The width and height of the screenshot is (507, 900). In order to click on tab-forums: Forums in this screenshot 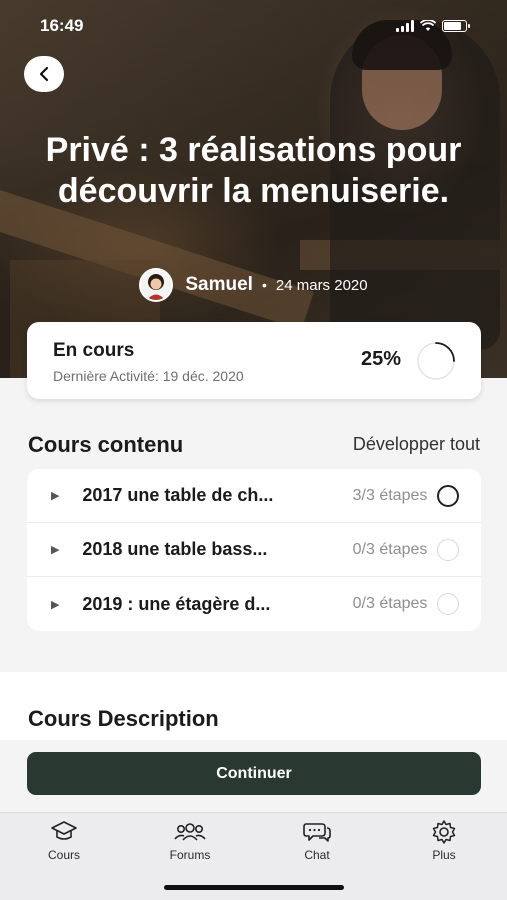, I will do `click(190, 840)`.